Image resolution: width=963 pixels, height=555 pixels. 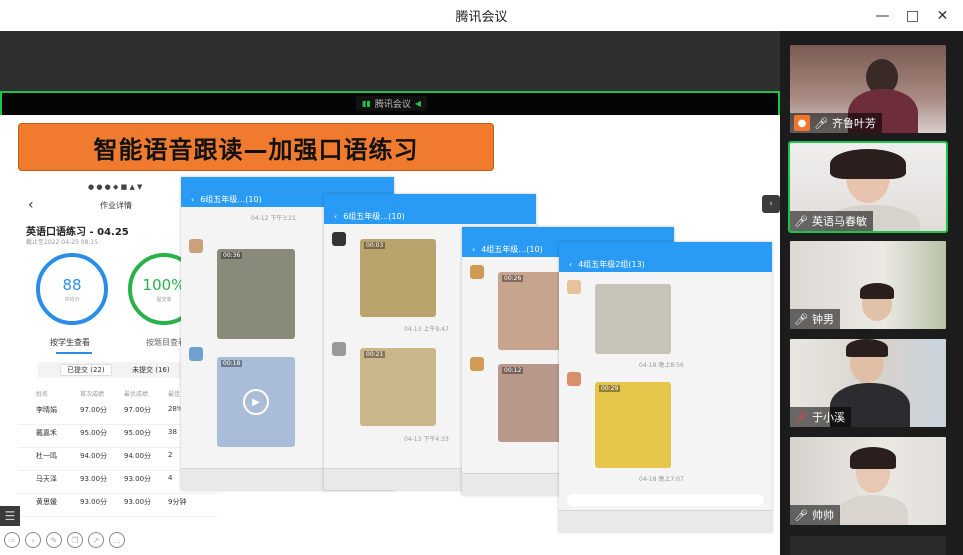 I want to click on image-message, so click(x=633, y=319).